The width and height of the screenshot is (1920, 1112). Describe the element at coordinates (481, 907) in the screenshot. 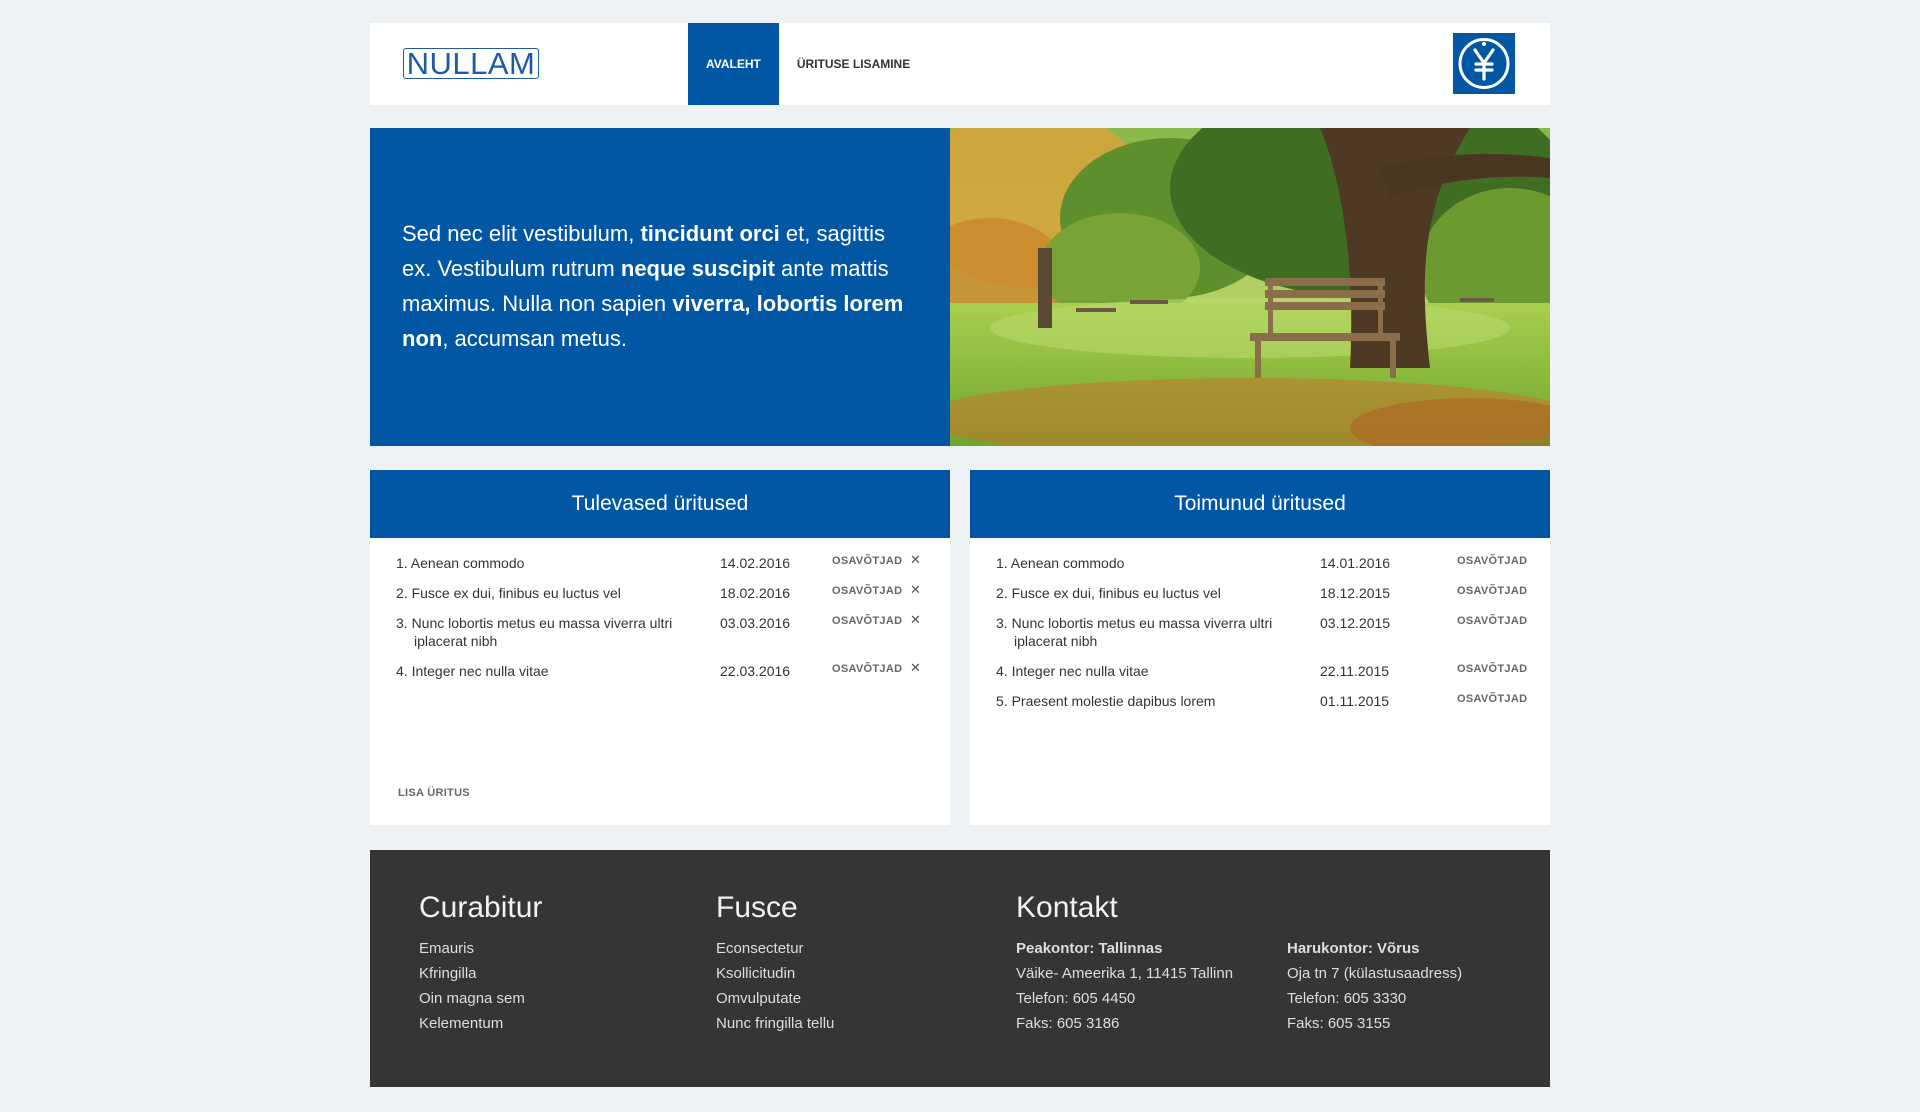

I see `footer-heading: Curabitur` at that location.